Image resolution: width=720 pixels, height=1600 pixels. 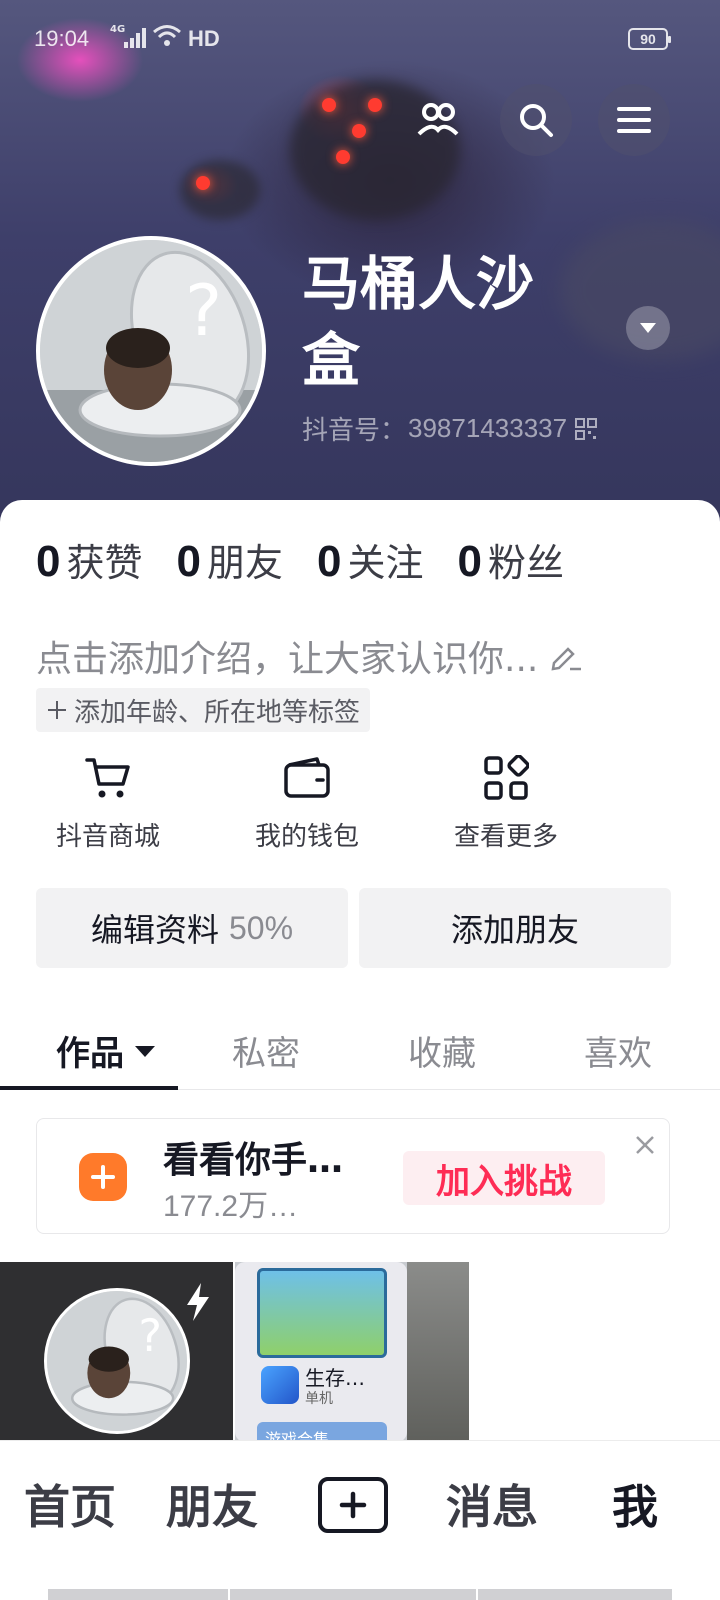 I want to click on edit-progress: 50%, so click(x=261, y=927).